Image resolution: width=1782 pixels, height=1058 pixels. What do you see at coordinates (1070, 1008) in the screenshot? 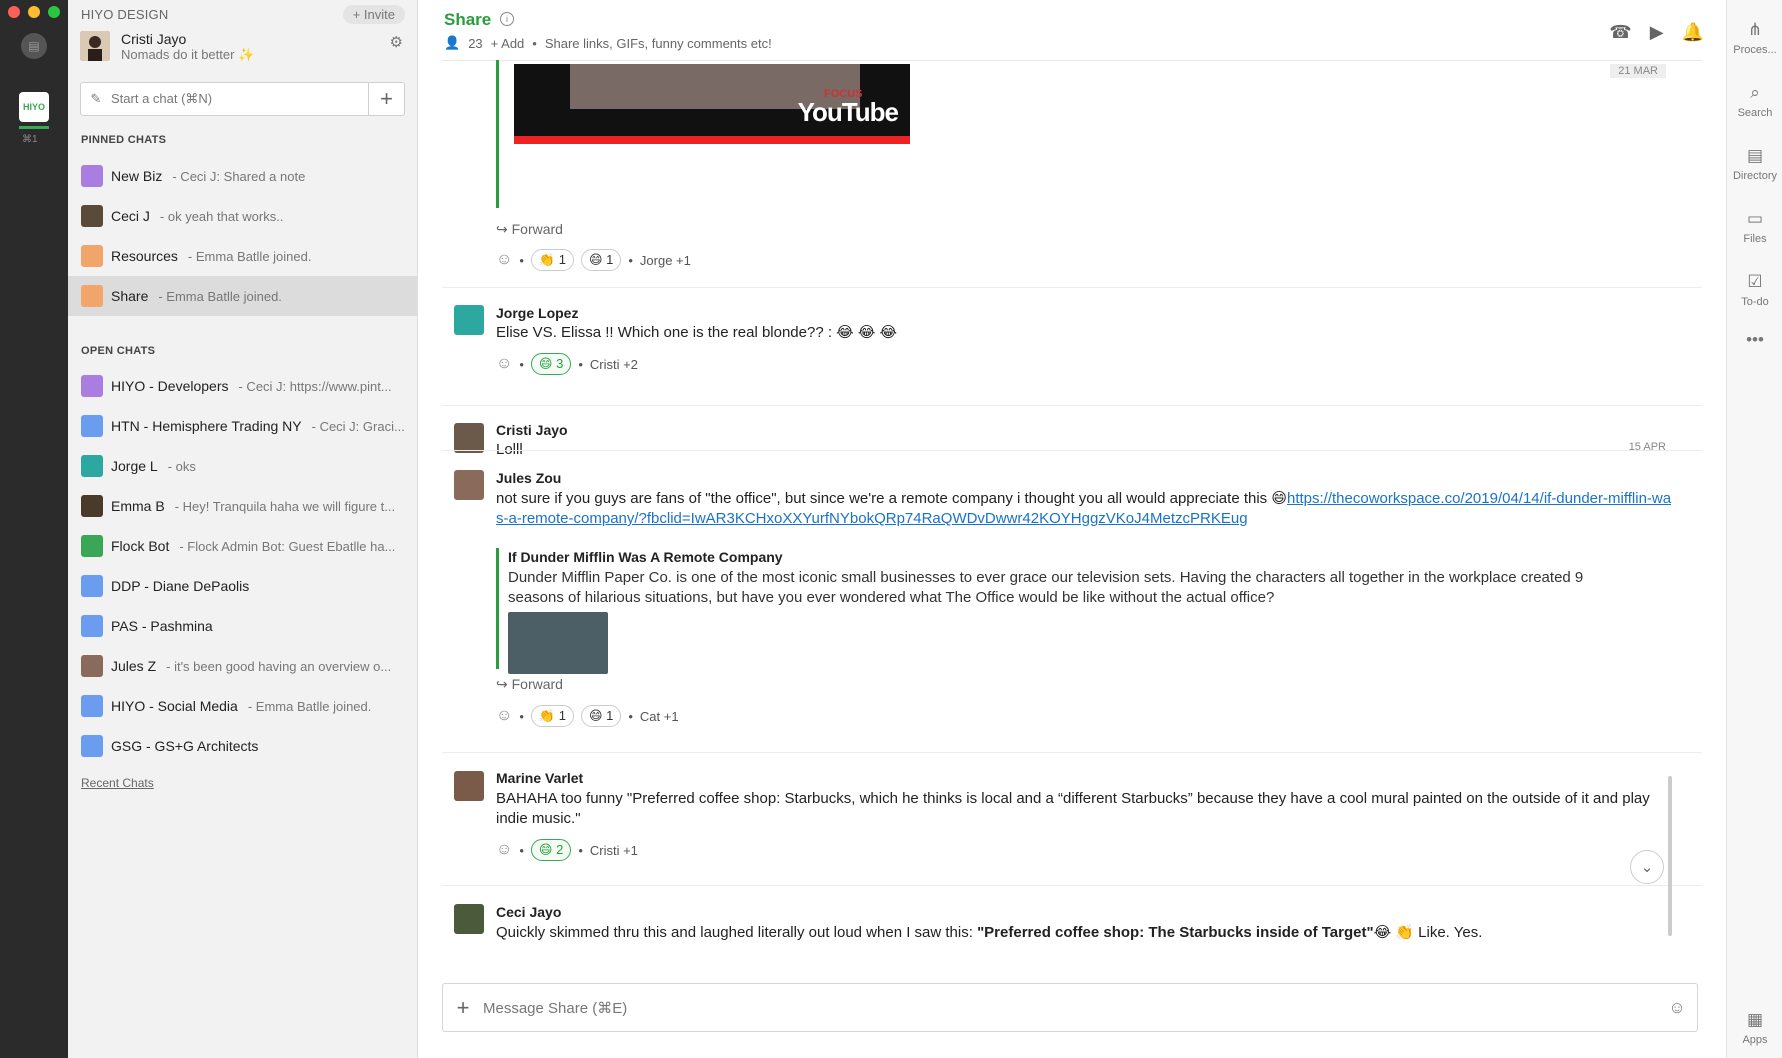
I see `message-input: Message Share (⌘E)` at bounding box center [1070, 1008].